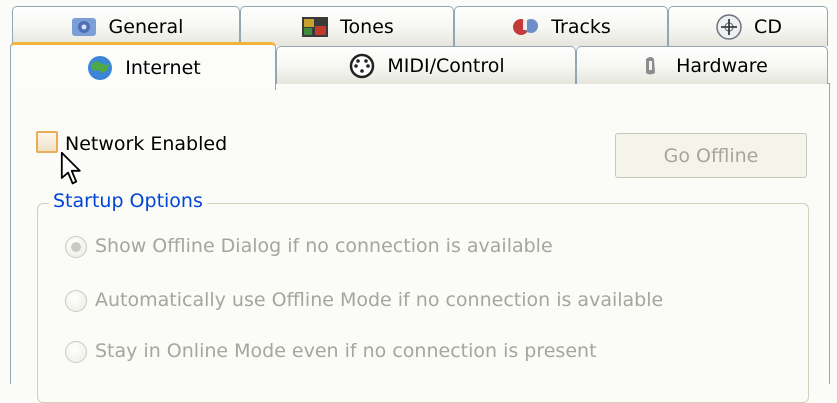  What do you see at coordinates (146, 26) in the screenshot?
I see `tab-general-label: General` at bounding box center [146, 26].